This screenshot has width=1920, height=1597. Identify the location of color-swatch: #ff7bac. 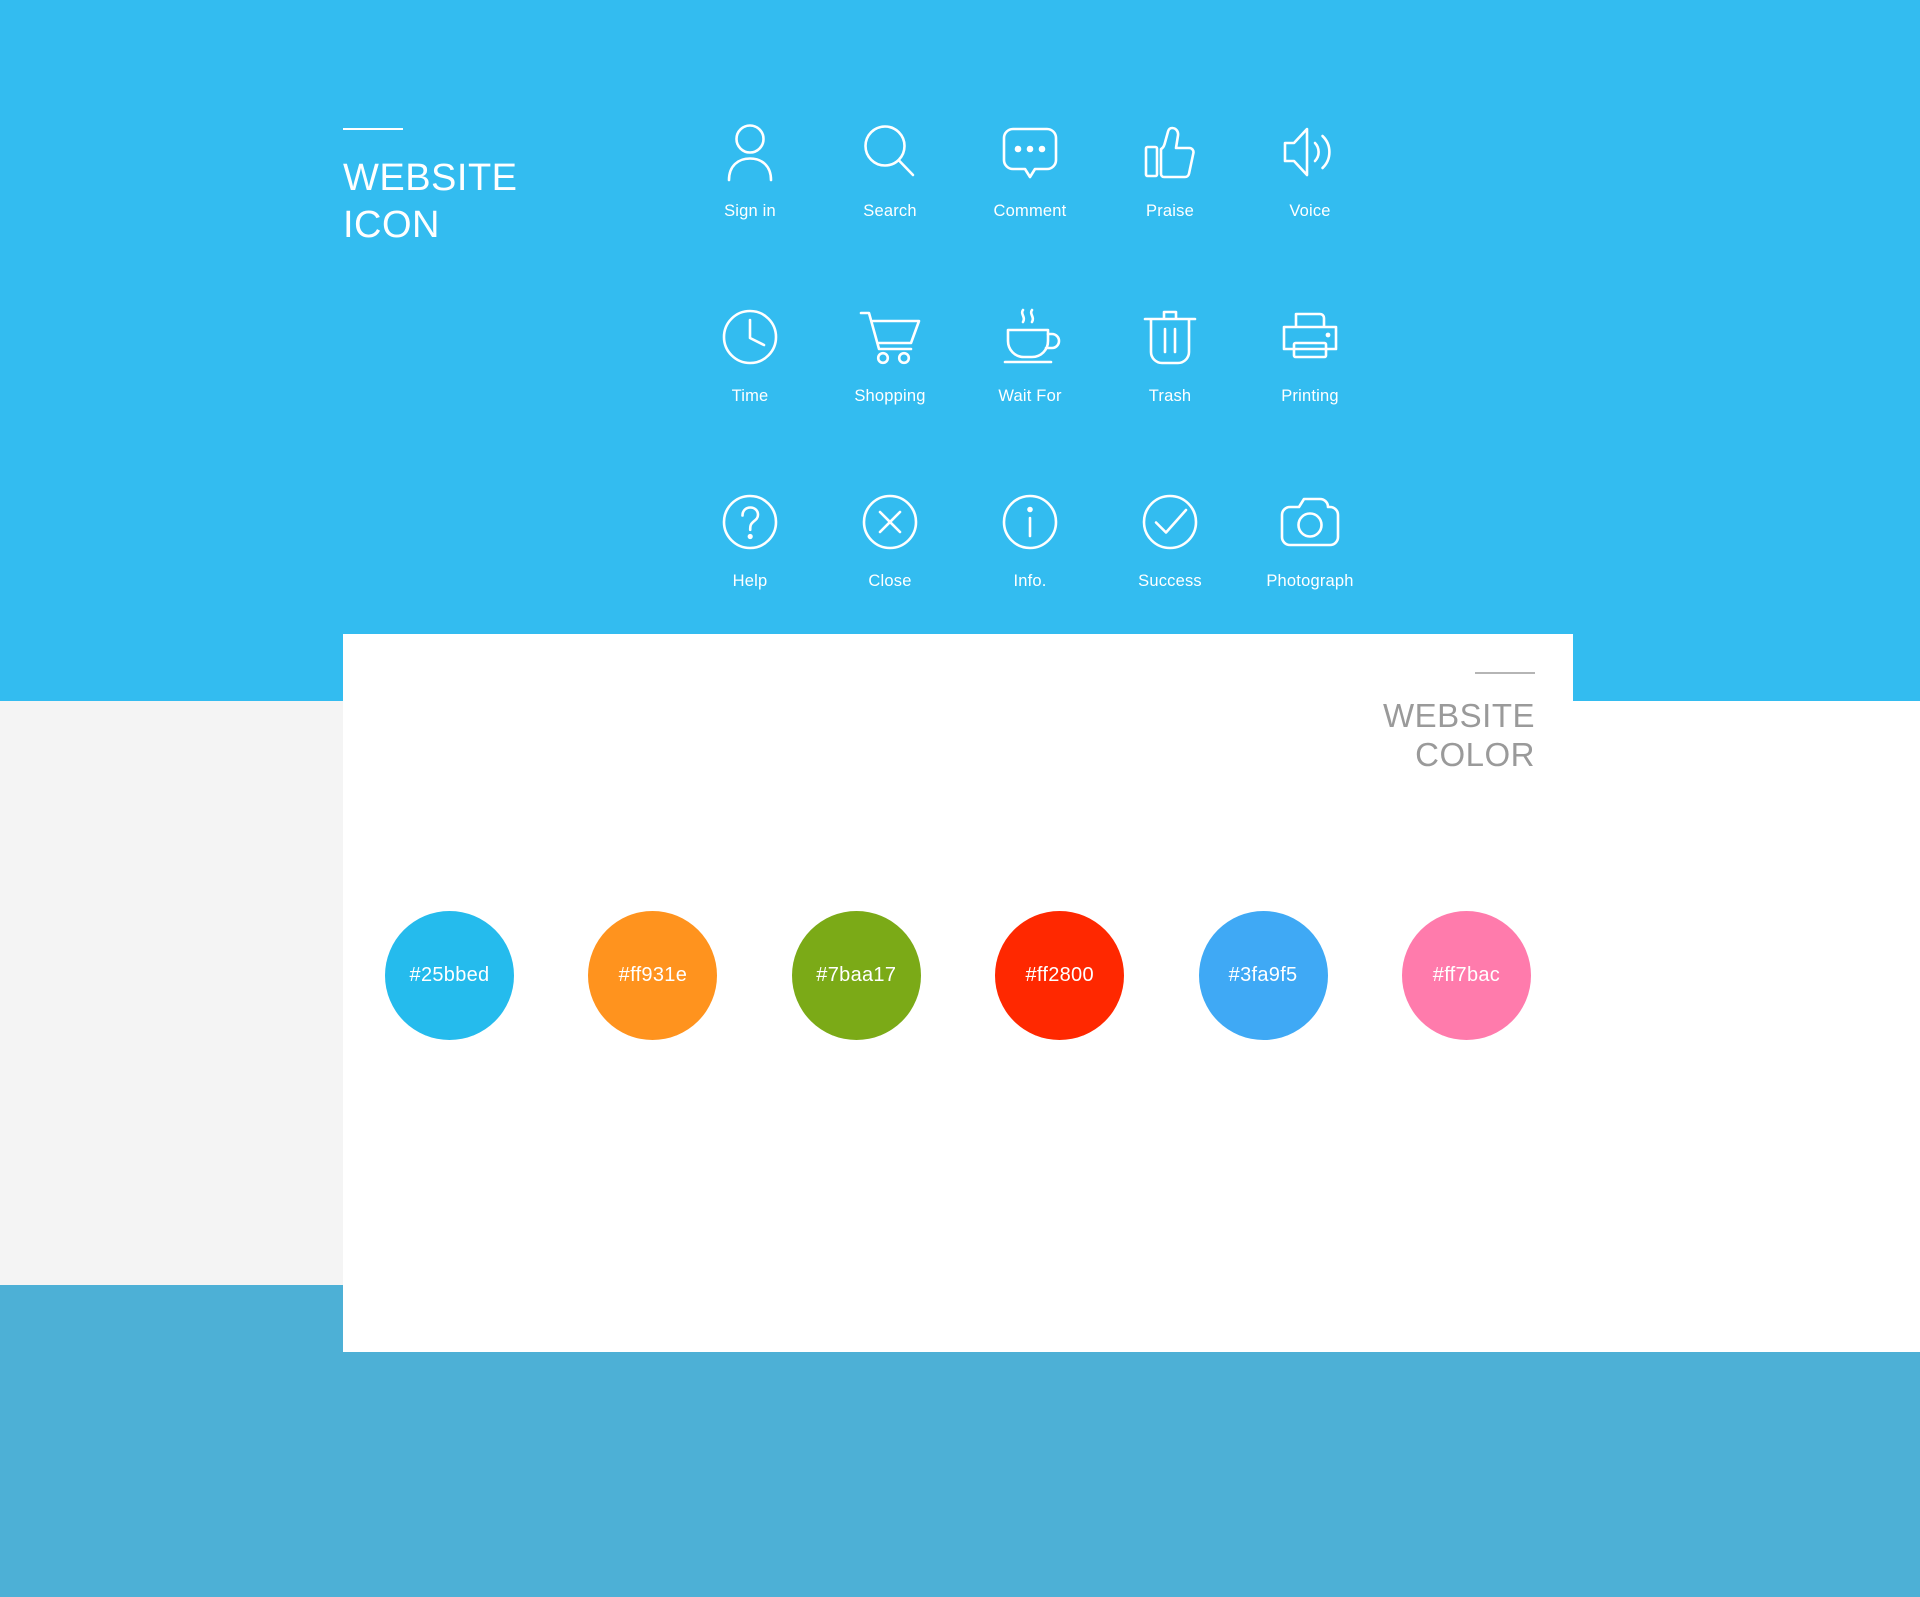
(1466, 975).